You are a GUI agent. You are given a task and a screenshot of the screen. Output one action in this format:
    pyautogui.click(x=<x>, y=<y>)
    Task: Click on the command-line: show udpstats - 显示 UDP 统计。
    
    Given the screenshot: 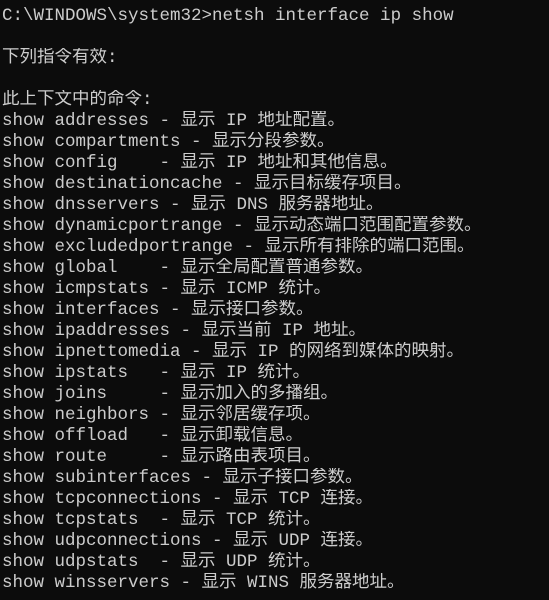 What is the action you would take?
    pyautogui.click(x=161, y=562)
    